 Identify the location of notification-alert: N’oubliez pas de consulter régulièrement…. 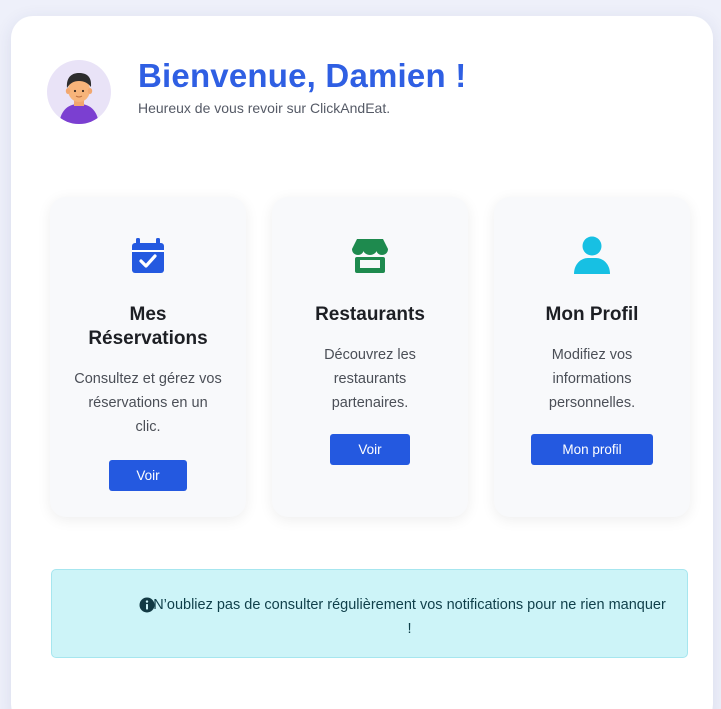
(369, 613).